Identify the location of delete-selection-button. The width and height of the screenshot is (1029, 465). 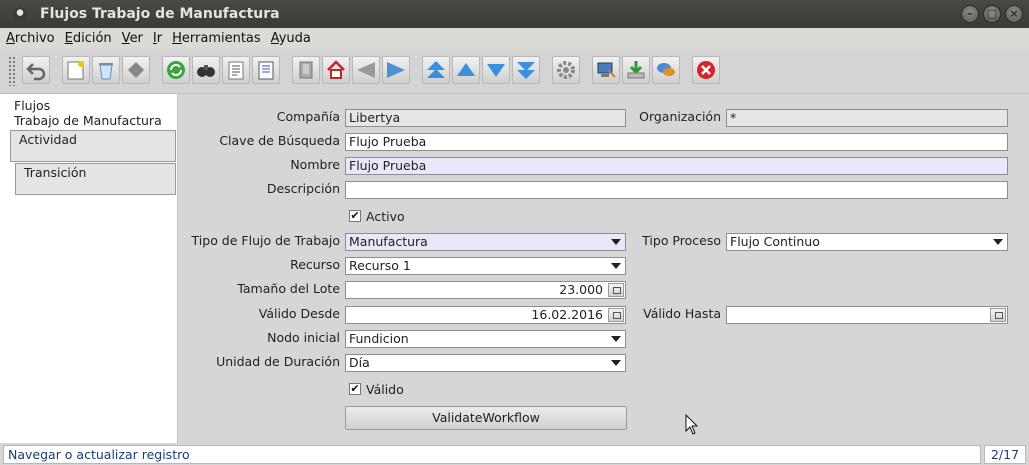
(136, 70).